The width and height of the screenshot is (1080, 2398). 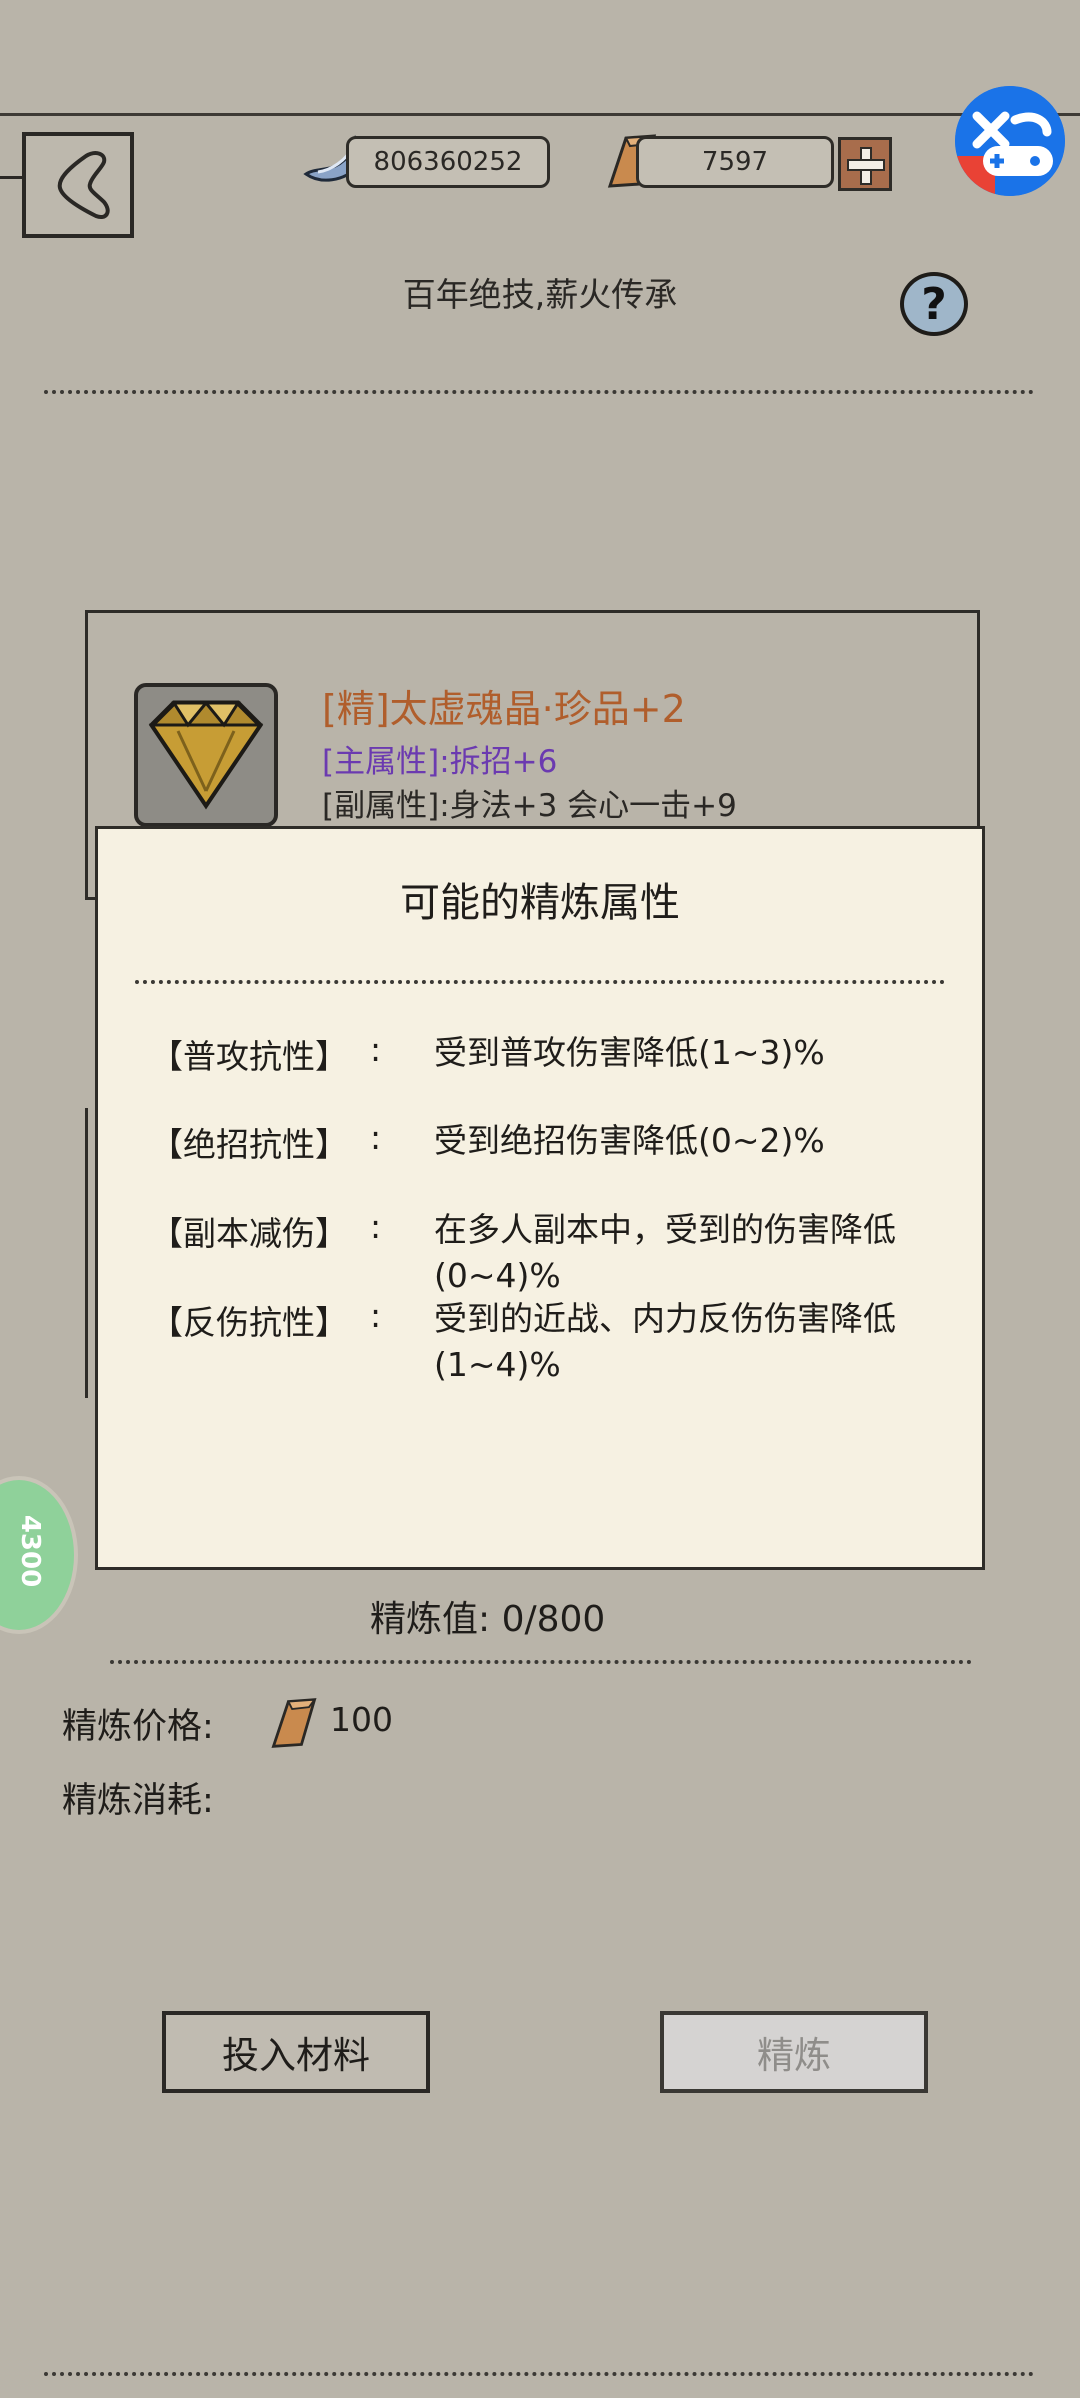 What do you see at coordinates (665, 1341) in the screenshot?
I see `attr-desc: 受到的近战、内力反伤伤害降低(1~4)%` at bounding box center [665, 1341].